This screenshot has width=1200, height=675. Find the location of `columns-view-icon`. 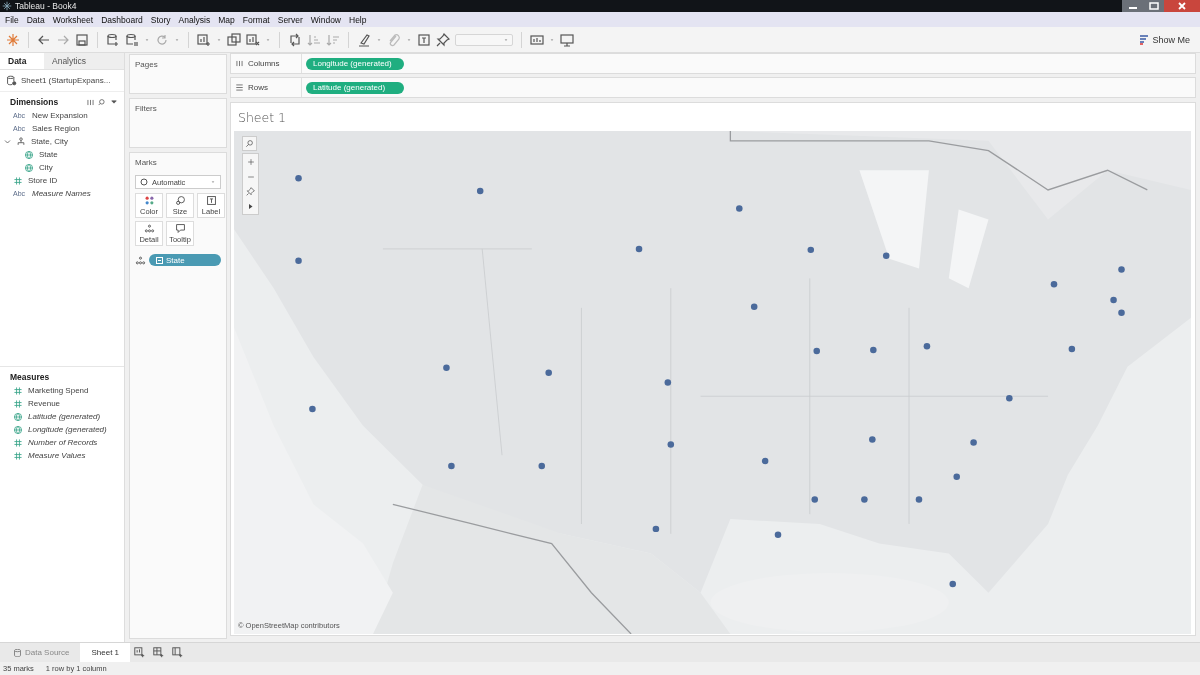

columns-view-icon is located at coordinates (90, 102).